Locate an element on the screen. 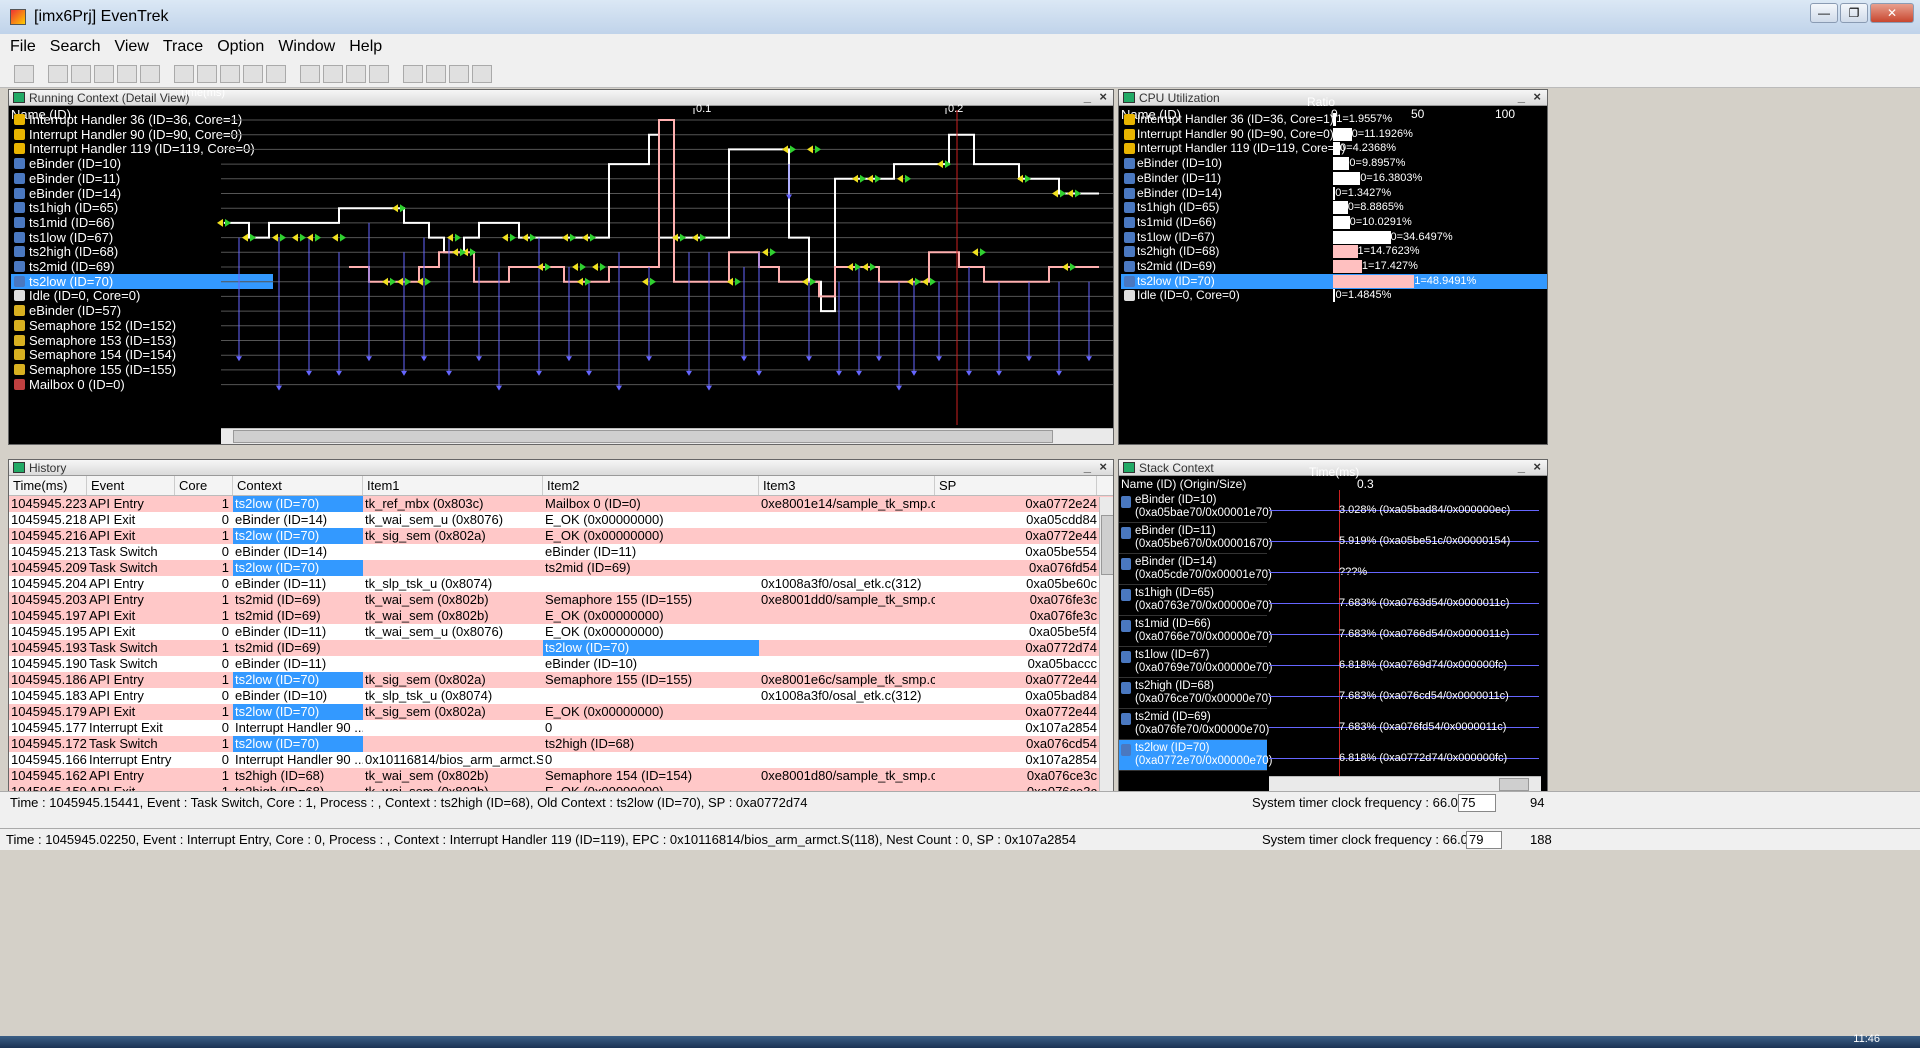 The image size is (1920, 1048). cpu-row: eBinder (ID=14) 0=1.3427% is located at coordinates (1334, 193).